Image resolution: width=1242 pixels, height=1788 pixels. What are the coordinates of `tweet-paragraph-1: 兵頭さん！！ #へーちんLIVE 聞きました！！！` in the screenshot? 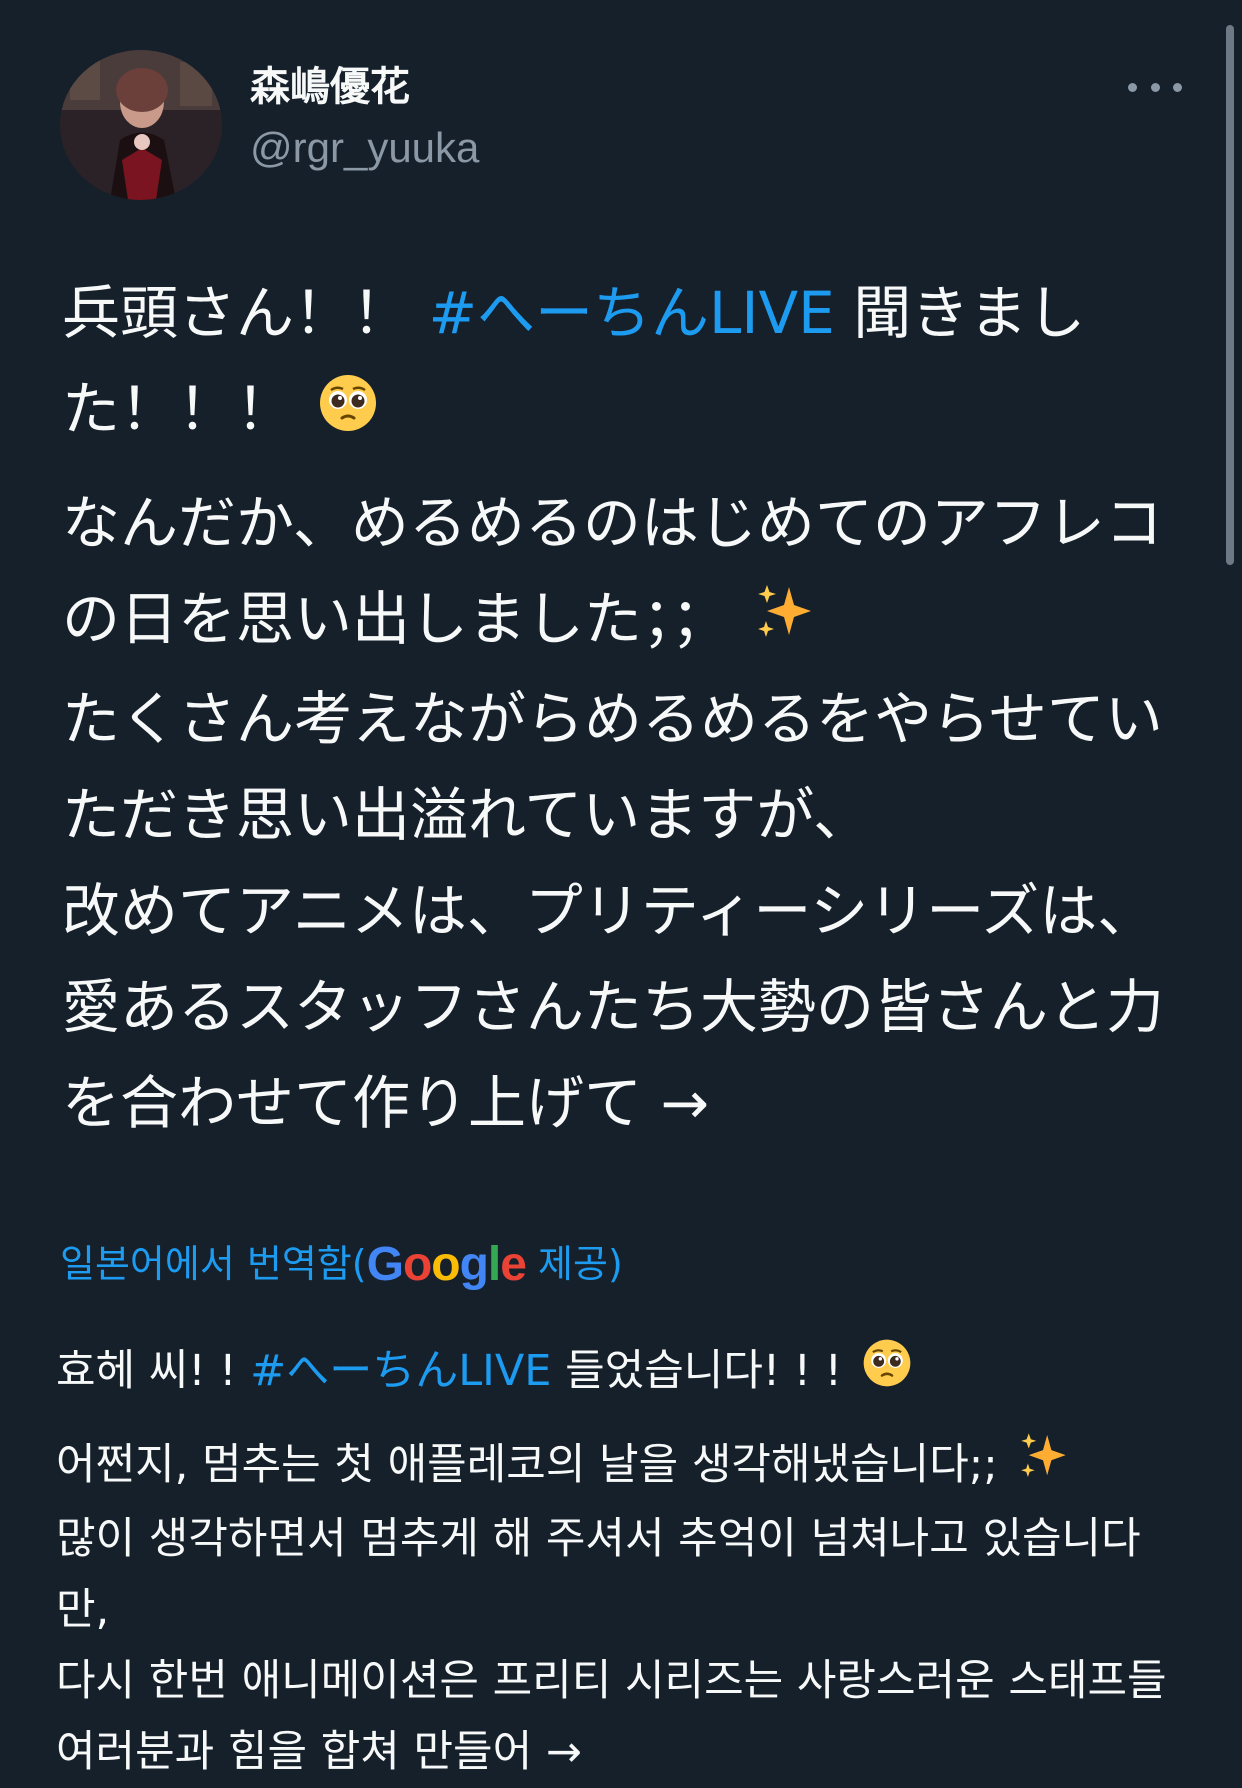 It's located at (627, 363).